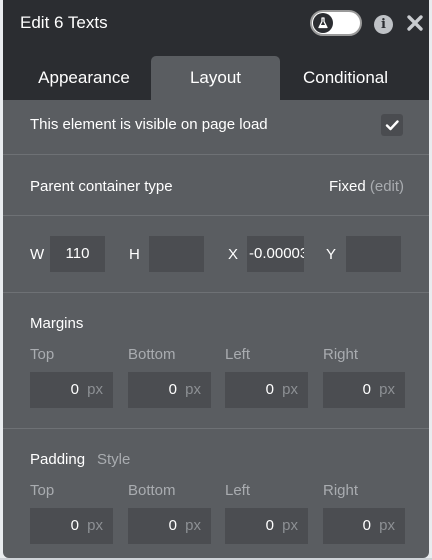 The width and height of the screenshot is (432, 560). Describe the element at coordinates (341, 490) in the screenshot. I see `padding-right-label: Right` at that location.